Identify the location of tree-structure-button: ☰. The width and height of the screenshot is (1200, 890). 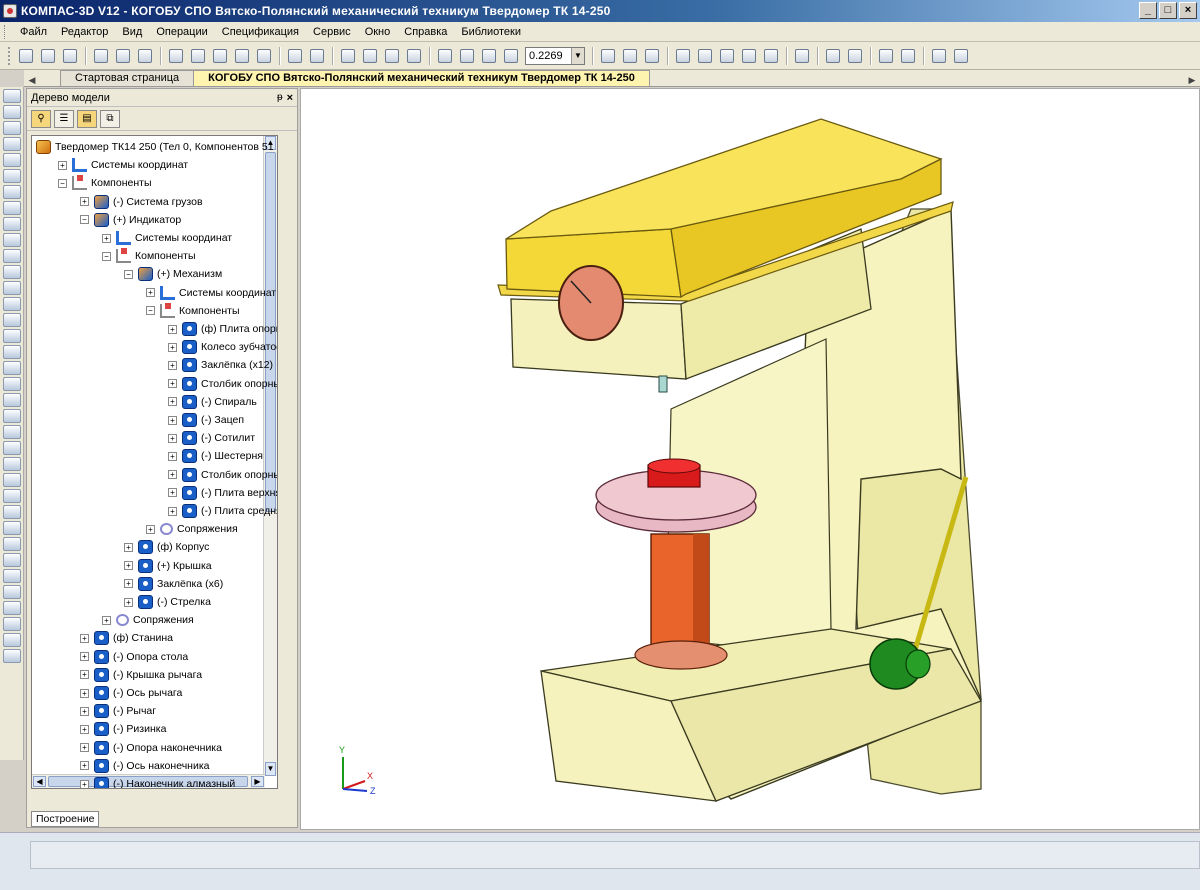
(64, 118).